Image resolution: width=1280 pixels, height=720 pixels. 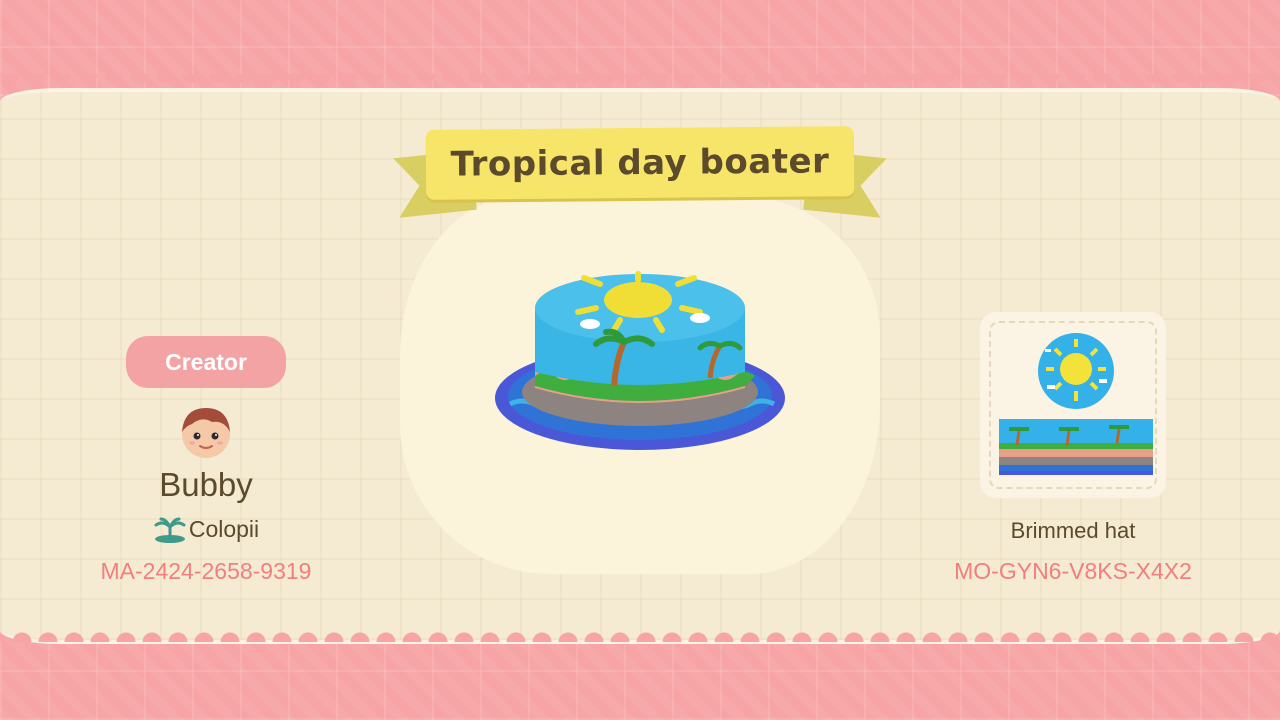 I want to click on creator-id: MA-2424-2658-9319, so click(x=206, y=571).